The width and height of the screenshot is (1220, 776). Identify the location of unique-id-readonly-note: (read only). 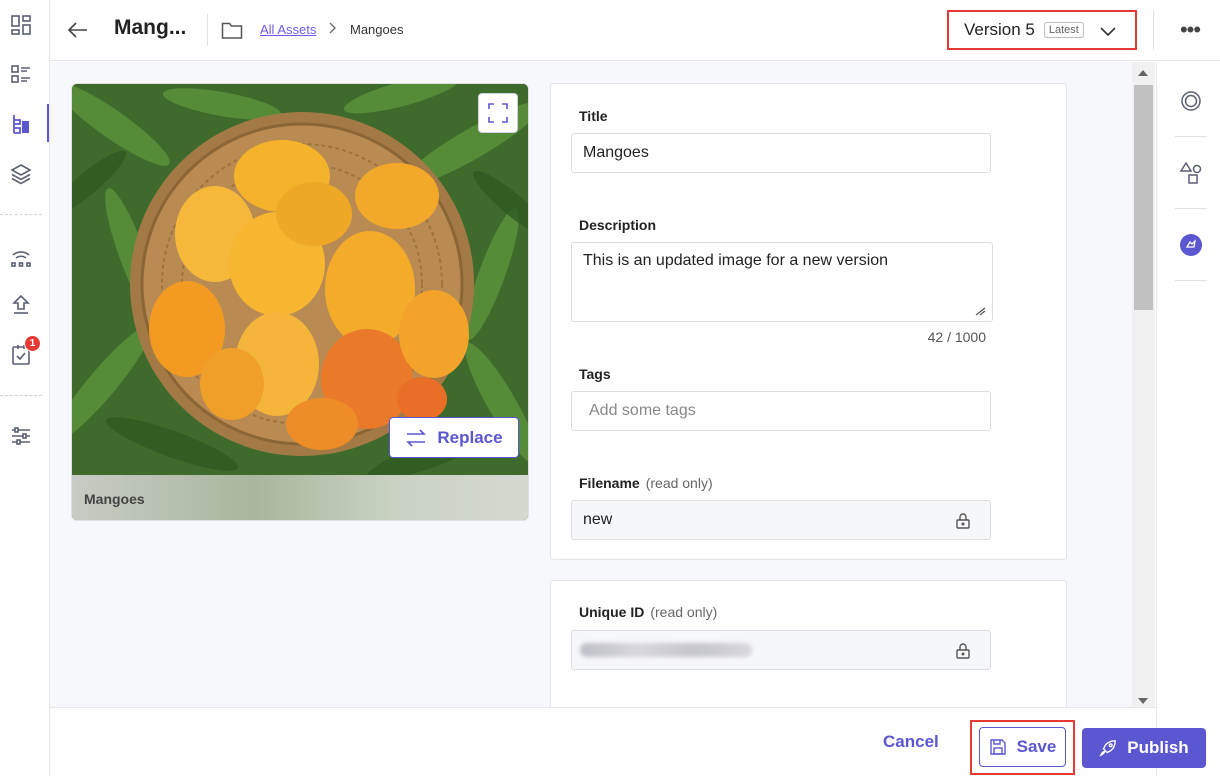
(684, 612).